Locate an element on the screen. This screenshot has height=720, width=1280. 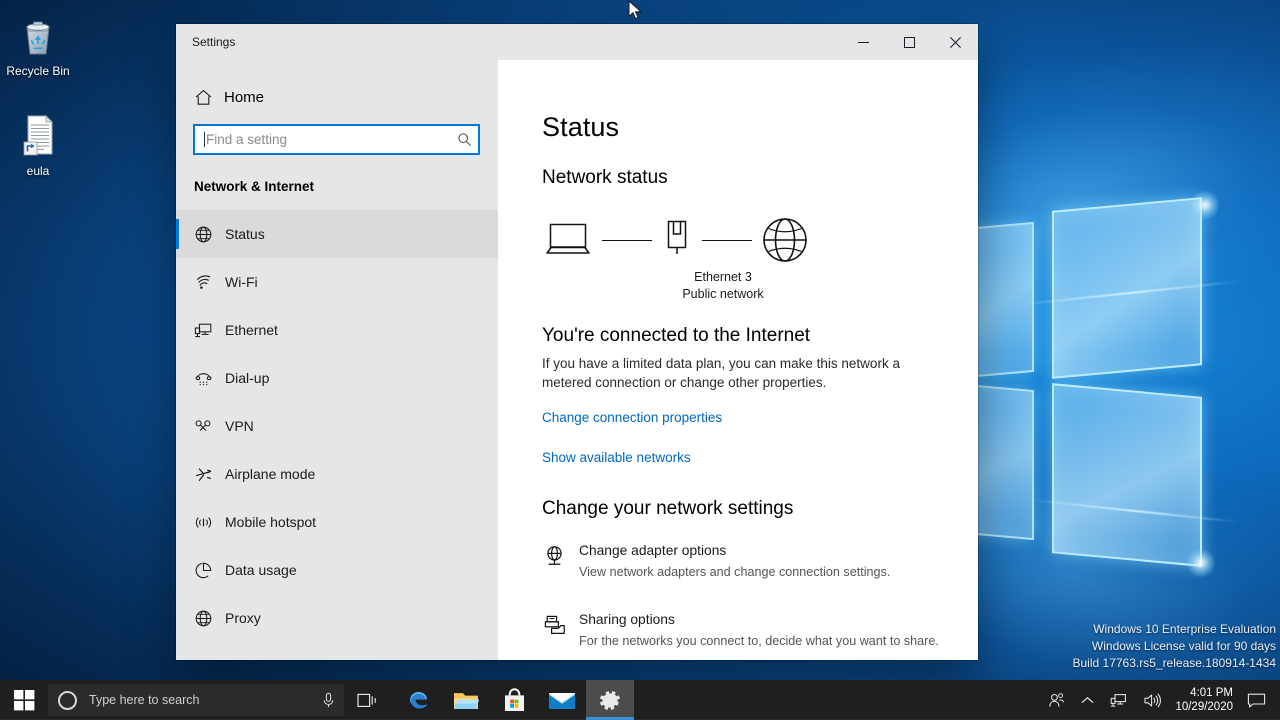
taskbar-search-box: Type here to search is located at coordinates (196, 700).